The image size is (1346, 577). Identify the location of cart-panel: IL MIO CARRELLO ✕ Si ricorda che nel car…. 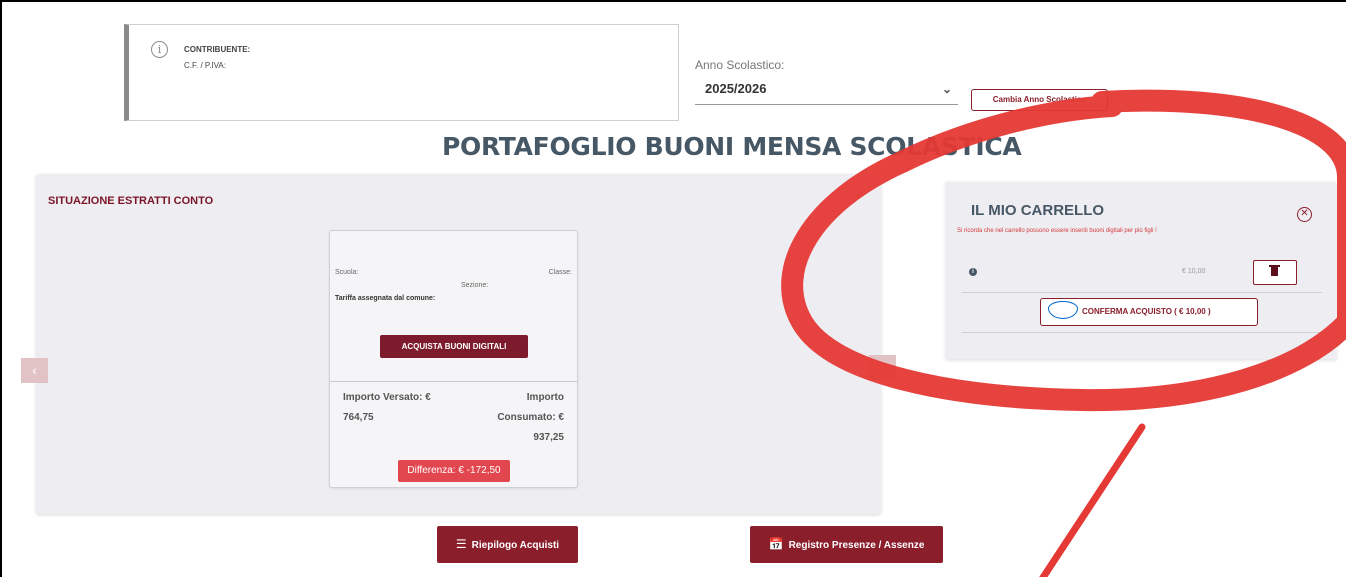
(1141, 270).